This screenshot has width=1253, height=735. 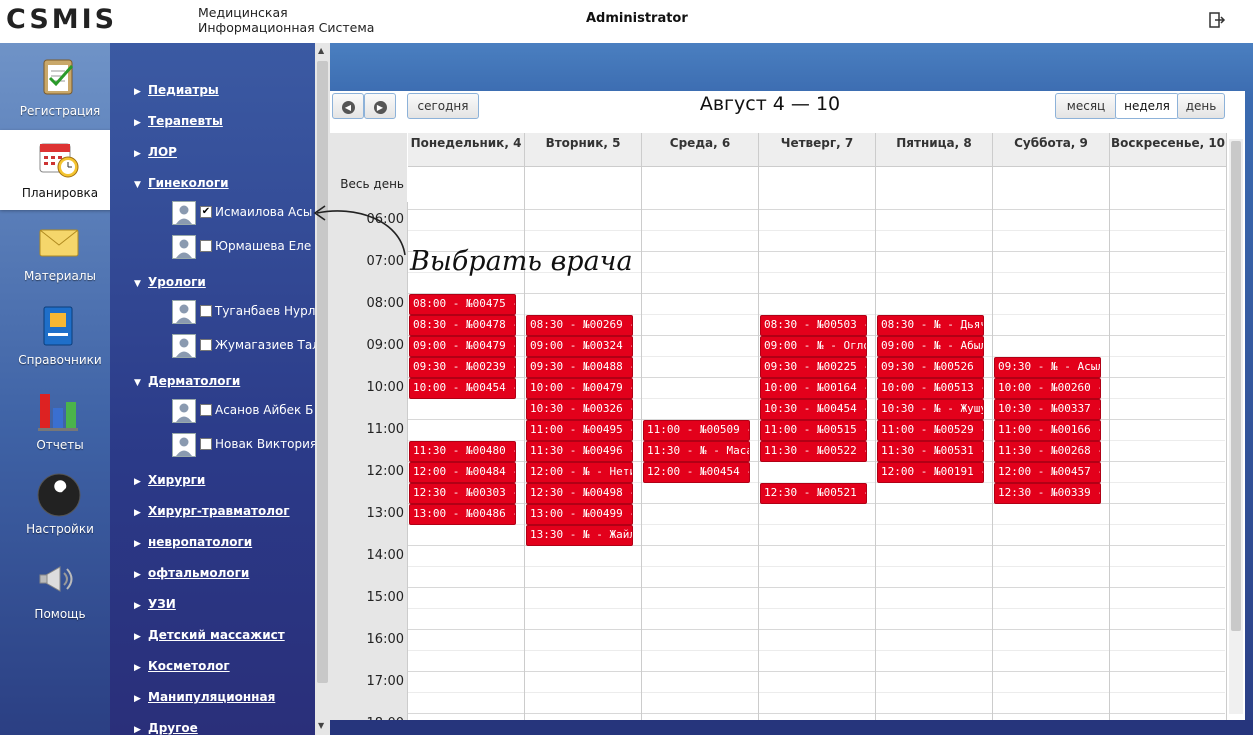 What do you see at coordinates (930, 325) in the screenshot?
I see `appointment-event: 08:30 - № - Дьячк` at bounding box center [930, 325].